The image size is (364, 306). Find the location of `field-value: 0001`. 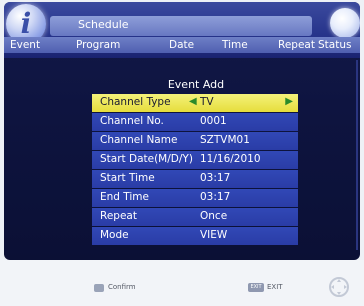

field-value: 0001 is located at coordinates (213, 121).